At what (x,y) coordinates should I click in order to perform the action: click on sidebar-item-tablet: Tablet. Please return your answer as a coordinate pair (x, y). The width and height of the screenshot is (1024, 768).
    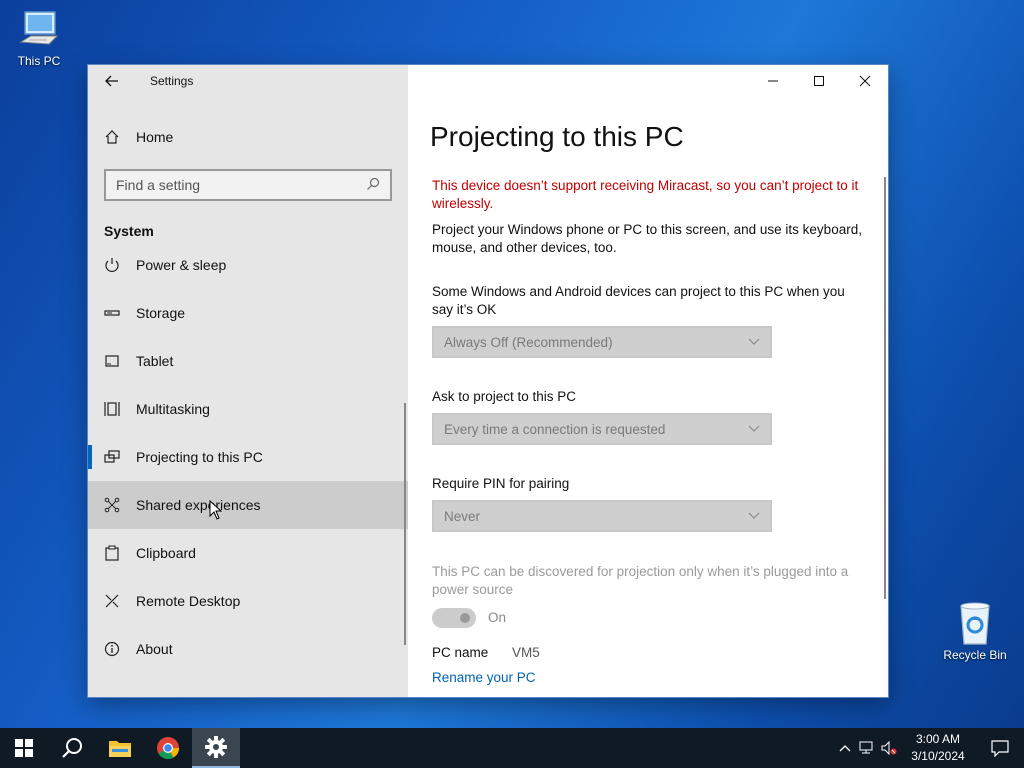
    Looking at the image, I should click on (248, 361).